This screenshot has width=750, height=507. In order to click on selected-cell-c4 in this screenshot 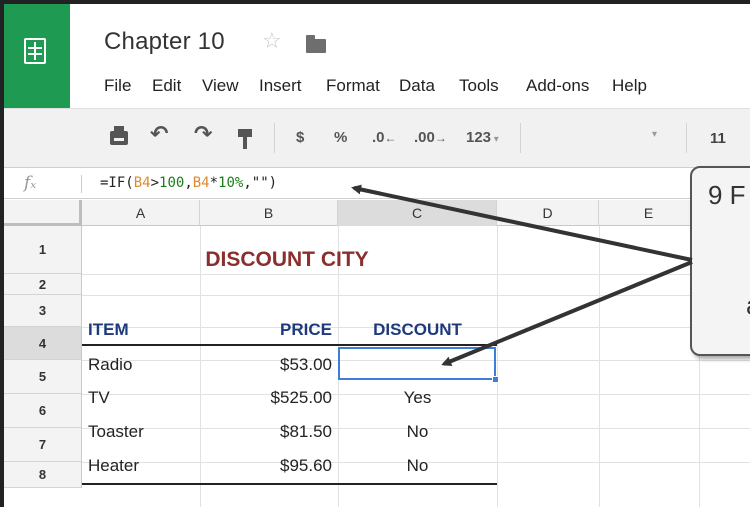, I will do `click(417, 363)`.